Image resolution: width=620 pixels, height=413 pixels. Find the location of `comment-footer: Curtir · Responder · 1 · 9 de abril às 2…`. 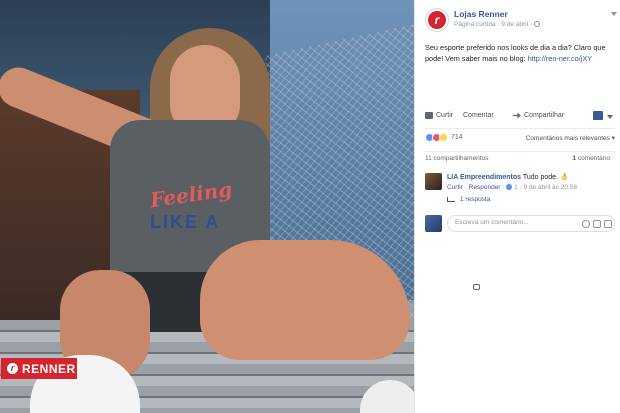

comment-footer: Curtir · Responder · 1 · 9 de abril às 2… is located at coordinates (512, 187).